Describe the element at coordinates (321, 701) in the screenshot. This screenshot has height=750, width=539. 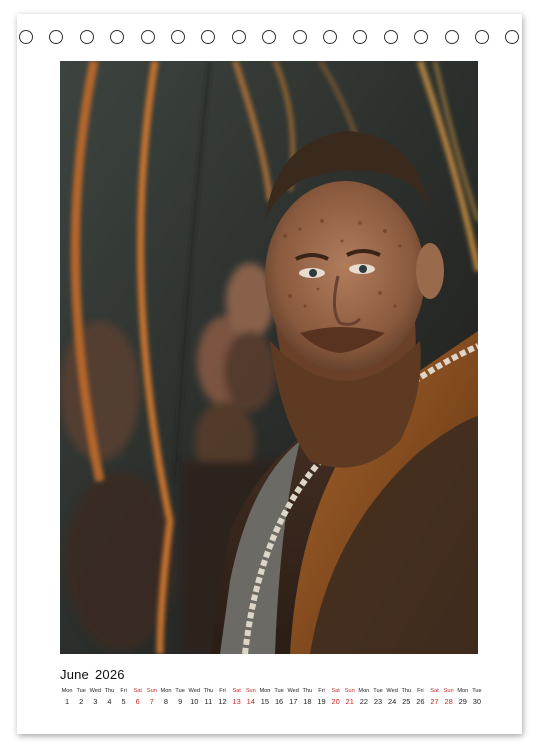
I see `day-number: 19` at that location.